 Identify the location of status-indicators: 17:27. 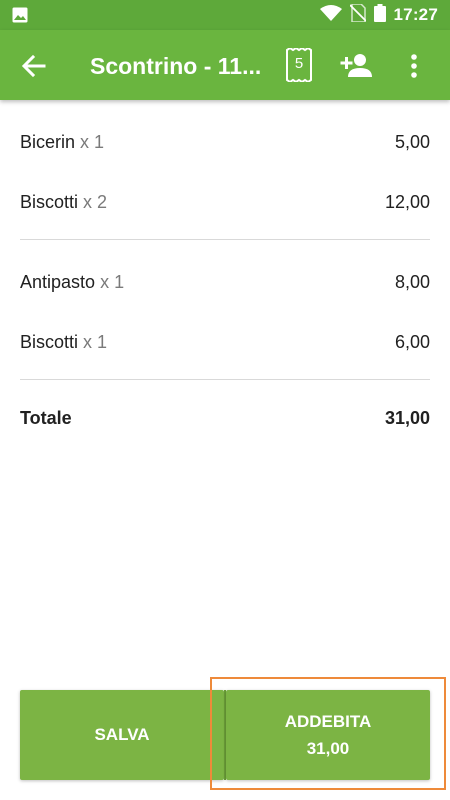
(378, 15).